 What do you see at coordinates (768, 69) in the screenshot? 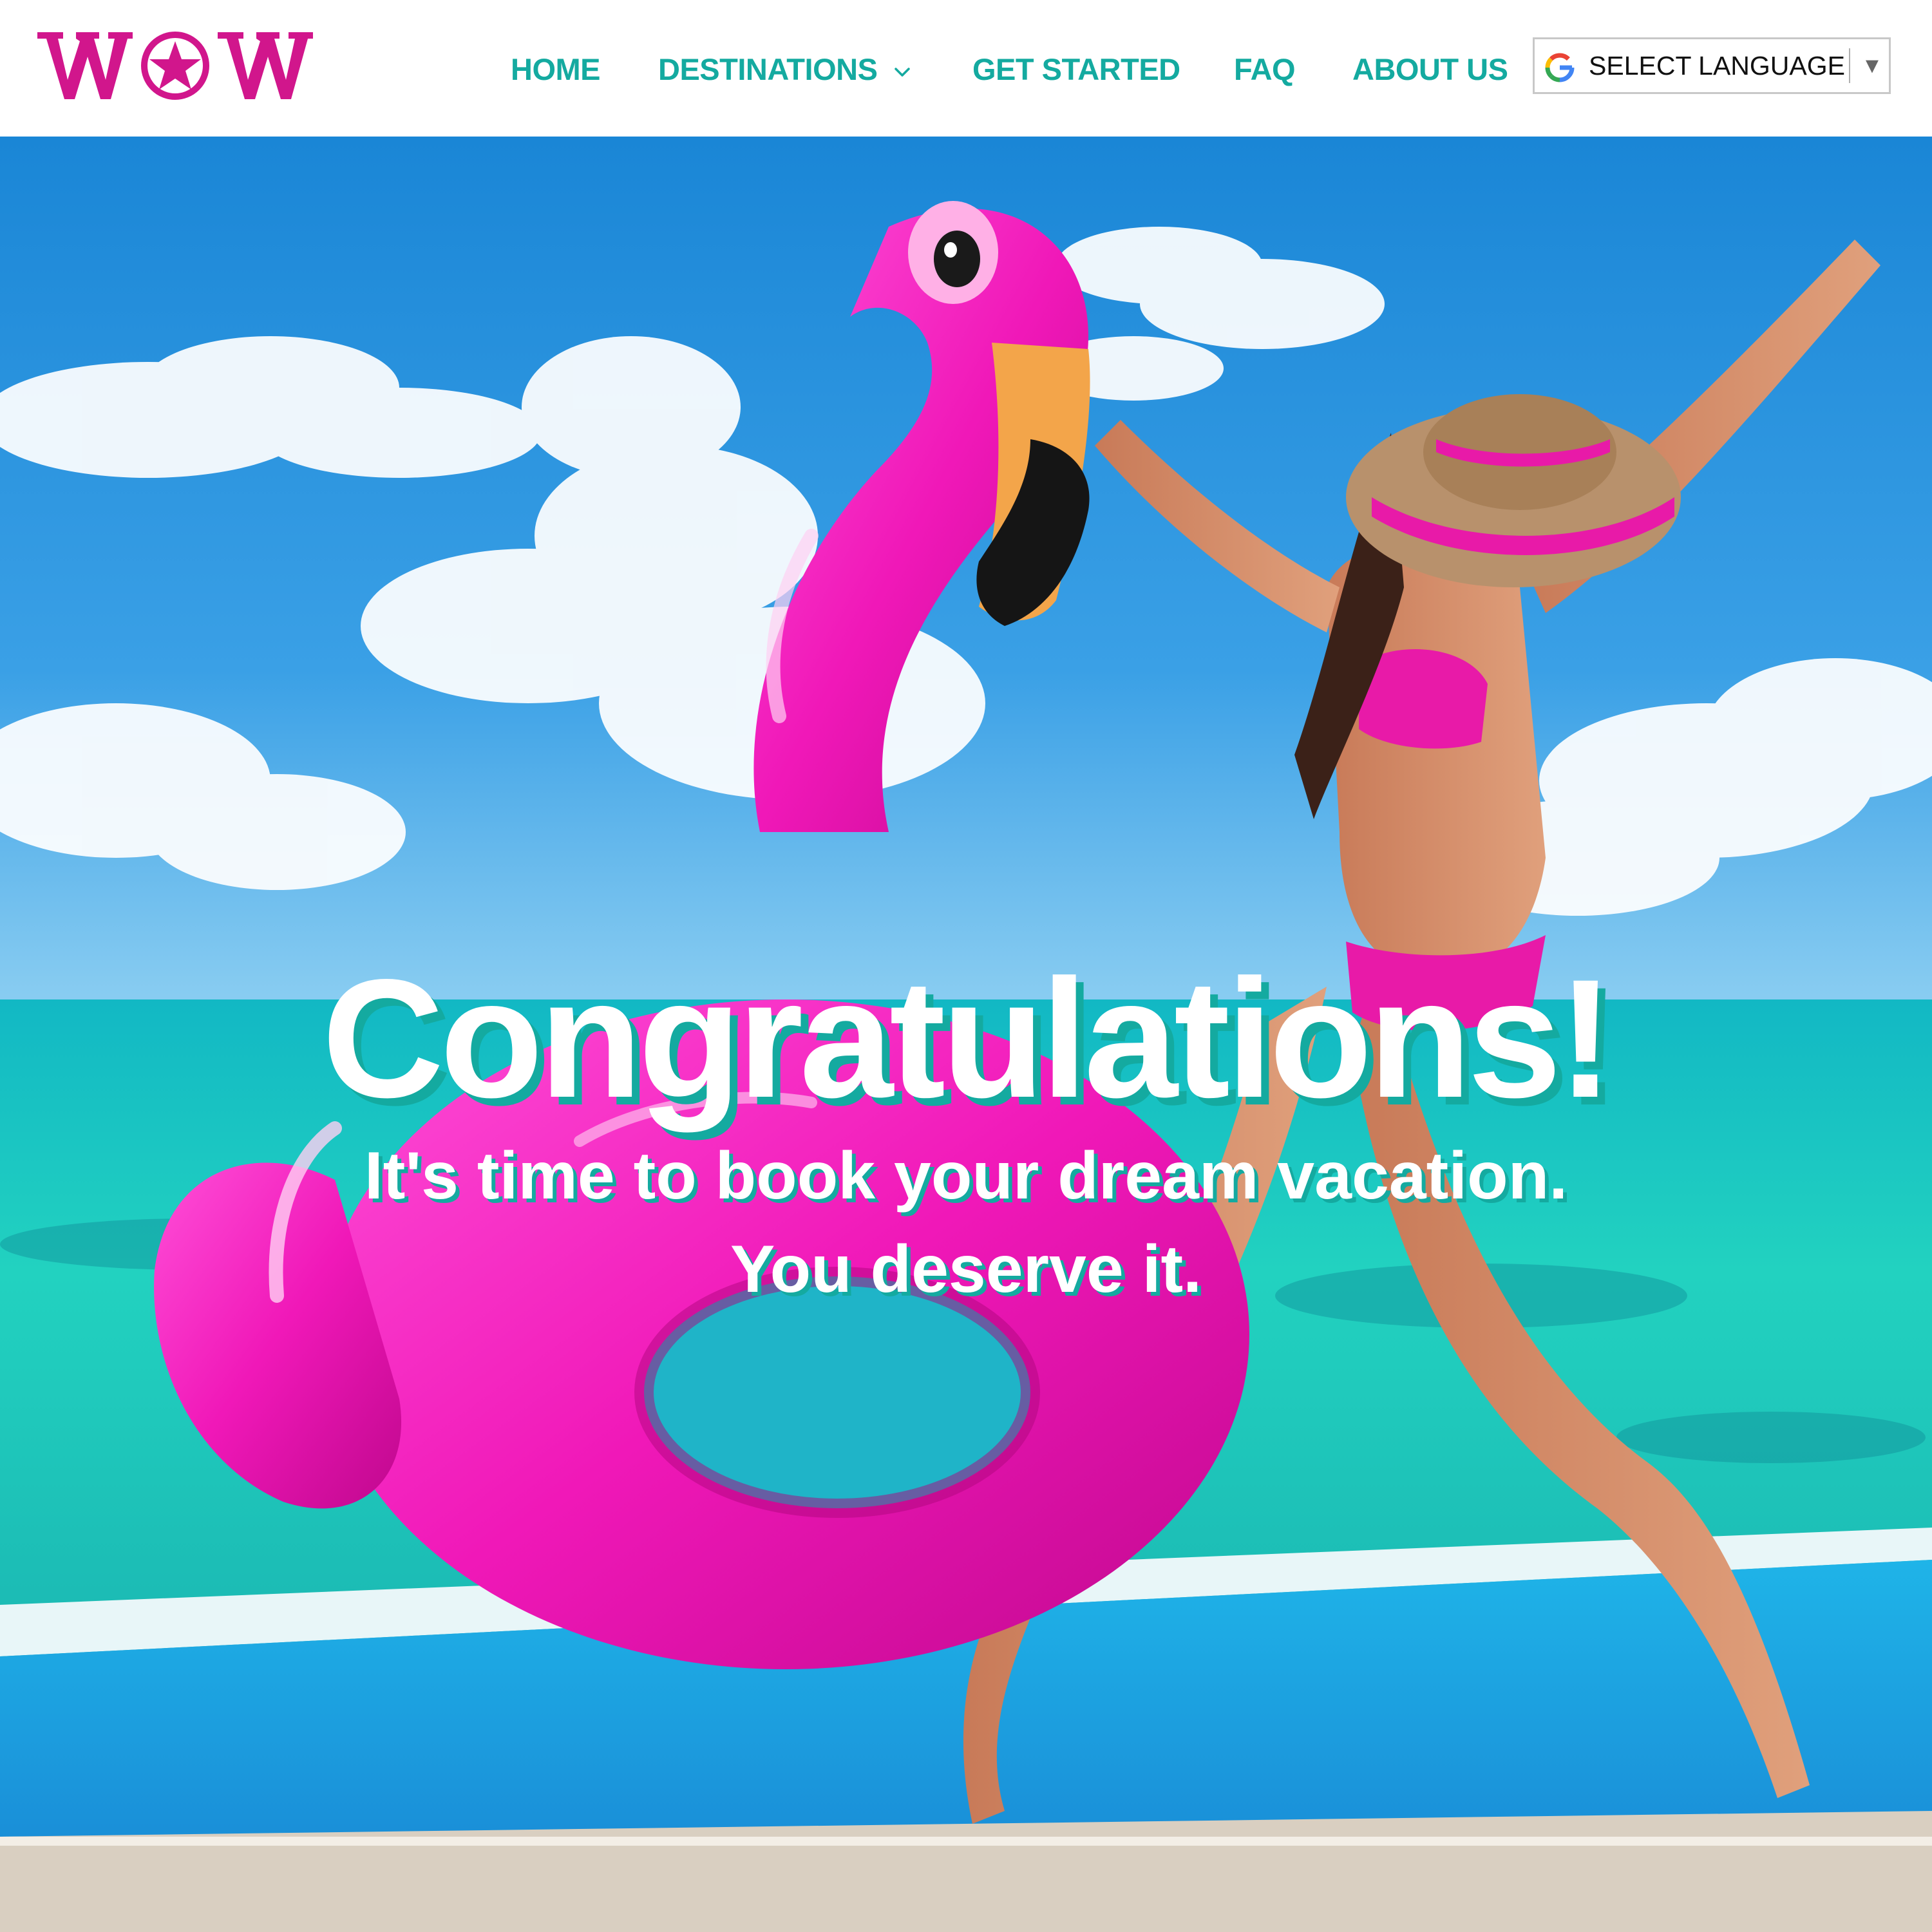
I see `nav-destinations-label: DESTINATIONS` at bounding box center [768, 69].